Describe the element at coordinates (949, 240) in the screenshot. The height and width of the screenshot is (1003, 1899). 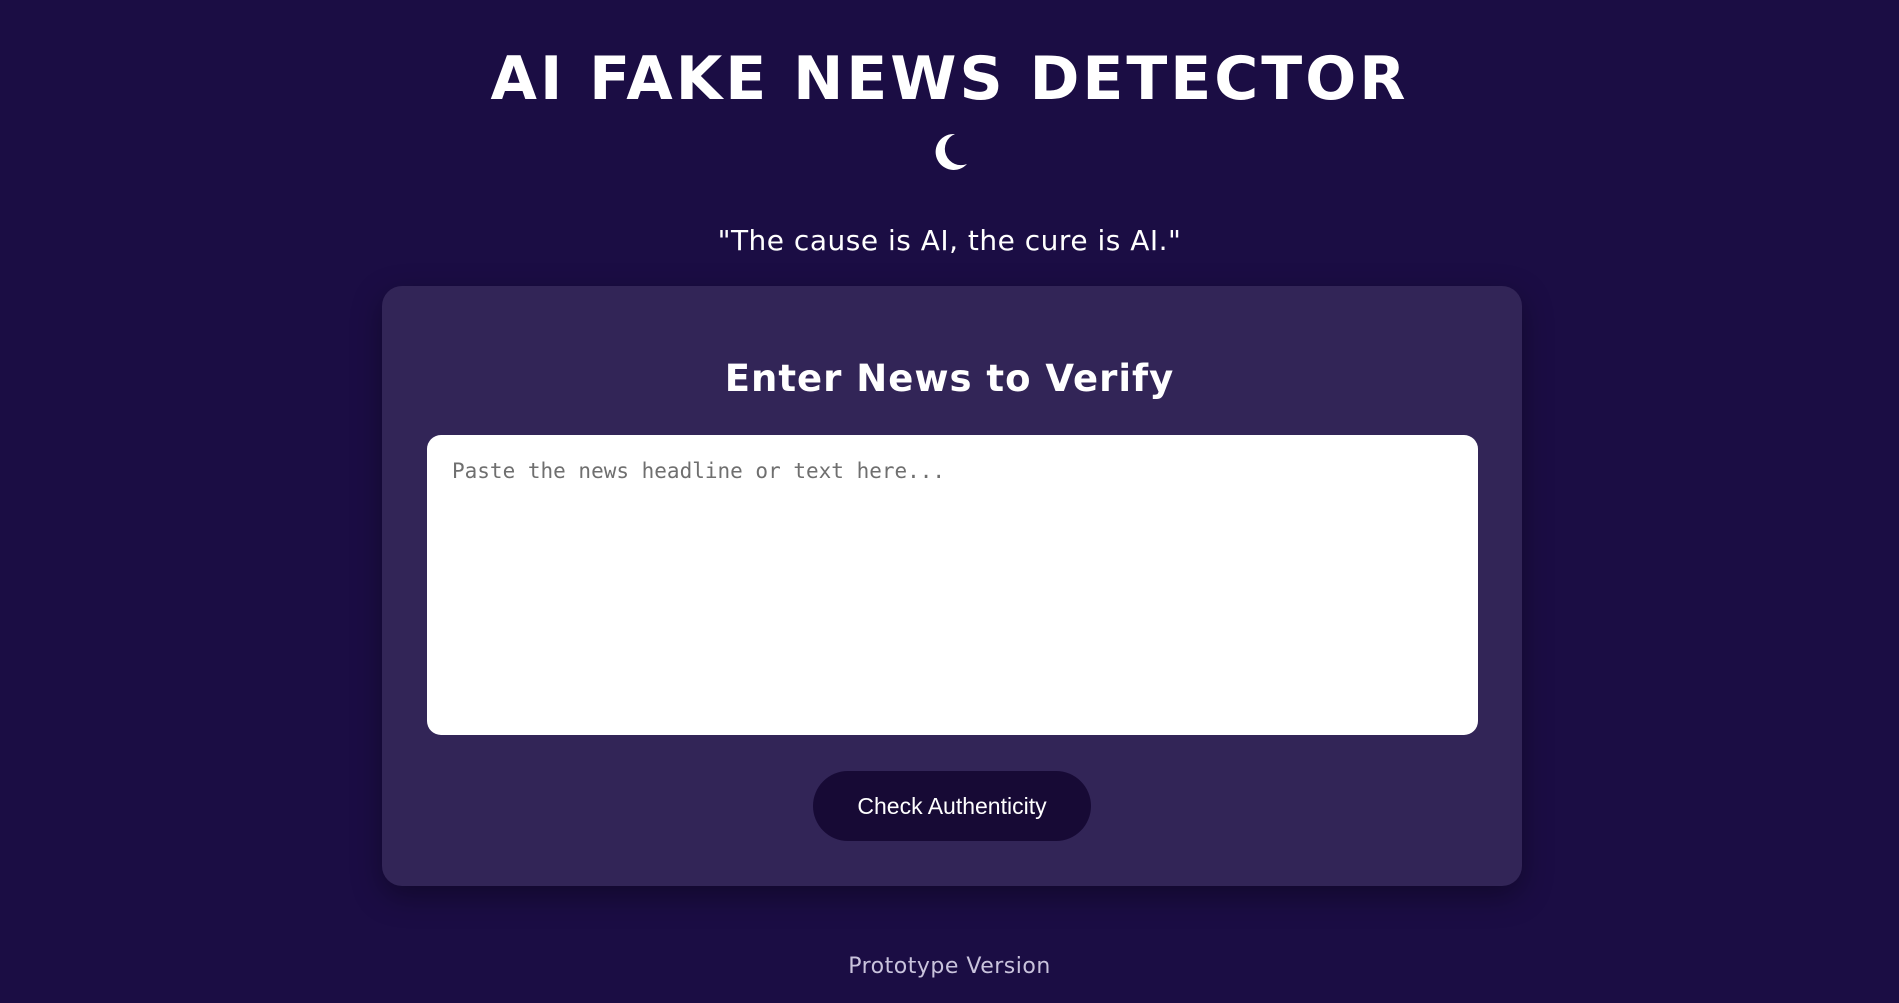
I see `tagline: "The cause is AI, the cure is AI."` at that location.